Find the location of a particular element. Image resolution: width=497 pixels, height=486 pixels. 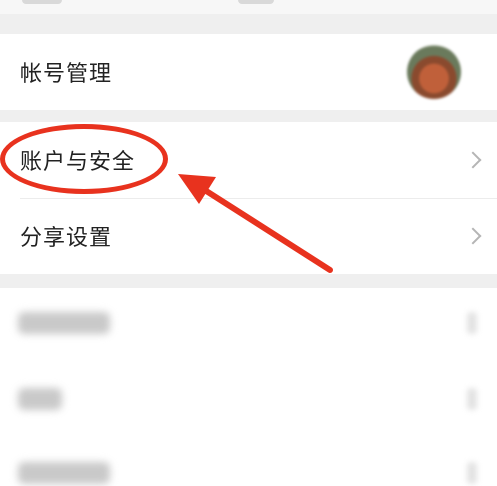

share-settings-label: 分享设置 is located at coordinates (66, 238).